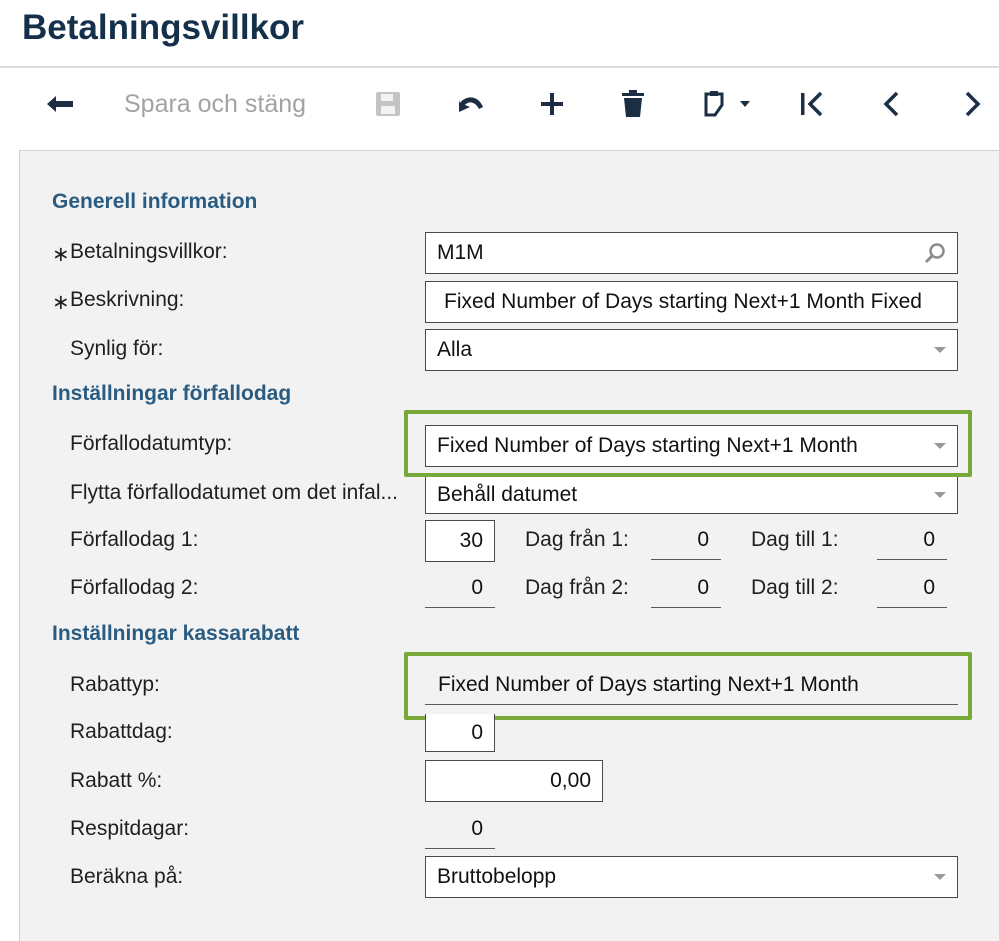 This screenshot has height=941, width=999. What do you see at coordinates (460, 833) in the screenshot?
I see `grace-days-field: 0` at bounding box center [460, 833].